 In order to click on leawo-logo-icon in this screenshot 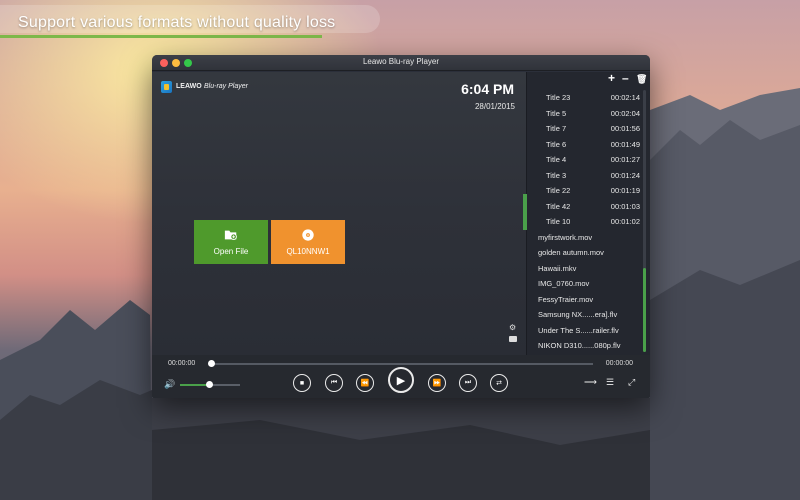, I will do `click(166, 87)`.